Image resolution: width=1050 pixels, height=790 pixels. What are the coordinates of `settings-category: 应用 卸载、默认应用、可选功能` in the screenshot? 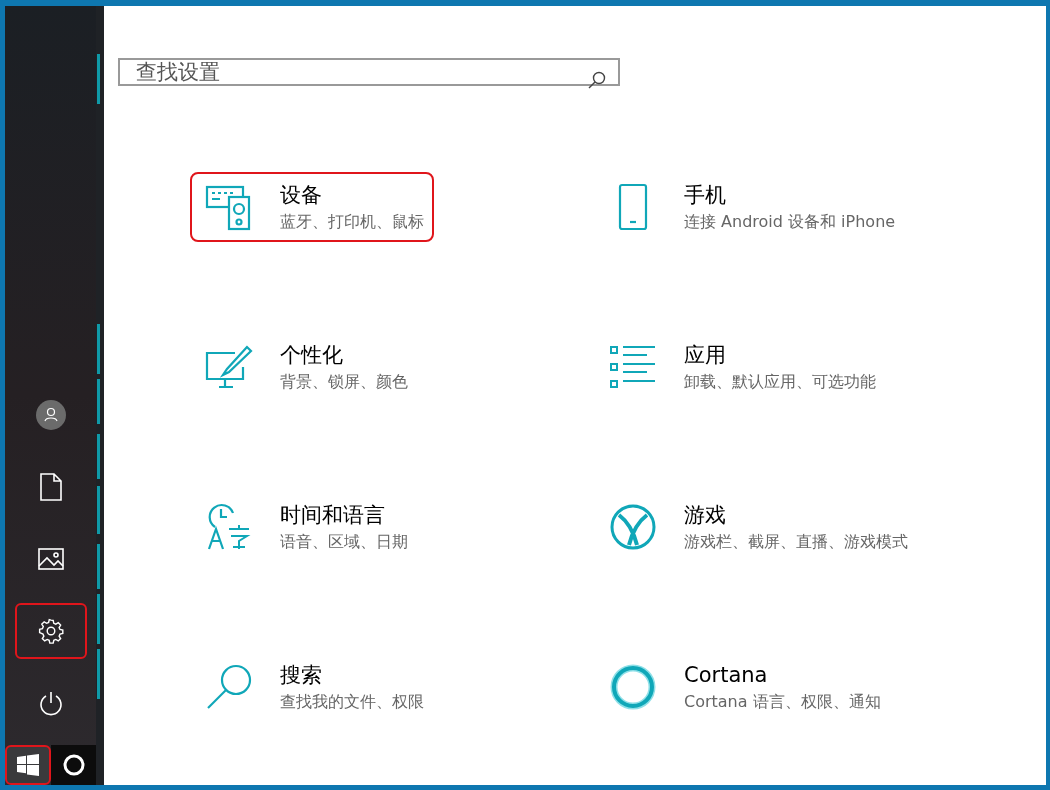 It's located at (740, 367).